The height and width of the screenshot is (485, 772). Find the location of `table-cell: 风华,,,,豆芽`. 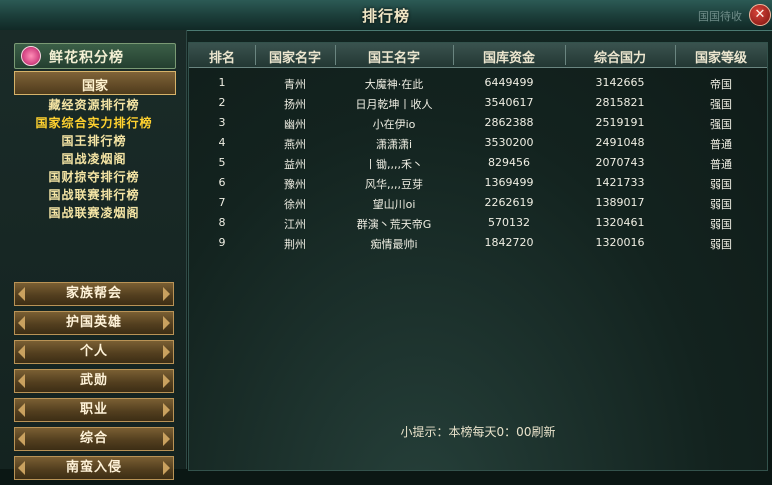

table-cell: 风华,,,,豆芽 is located at coordinates (394, 184).